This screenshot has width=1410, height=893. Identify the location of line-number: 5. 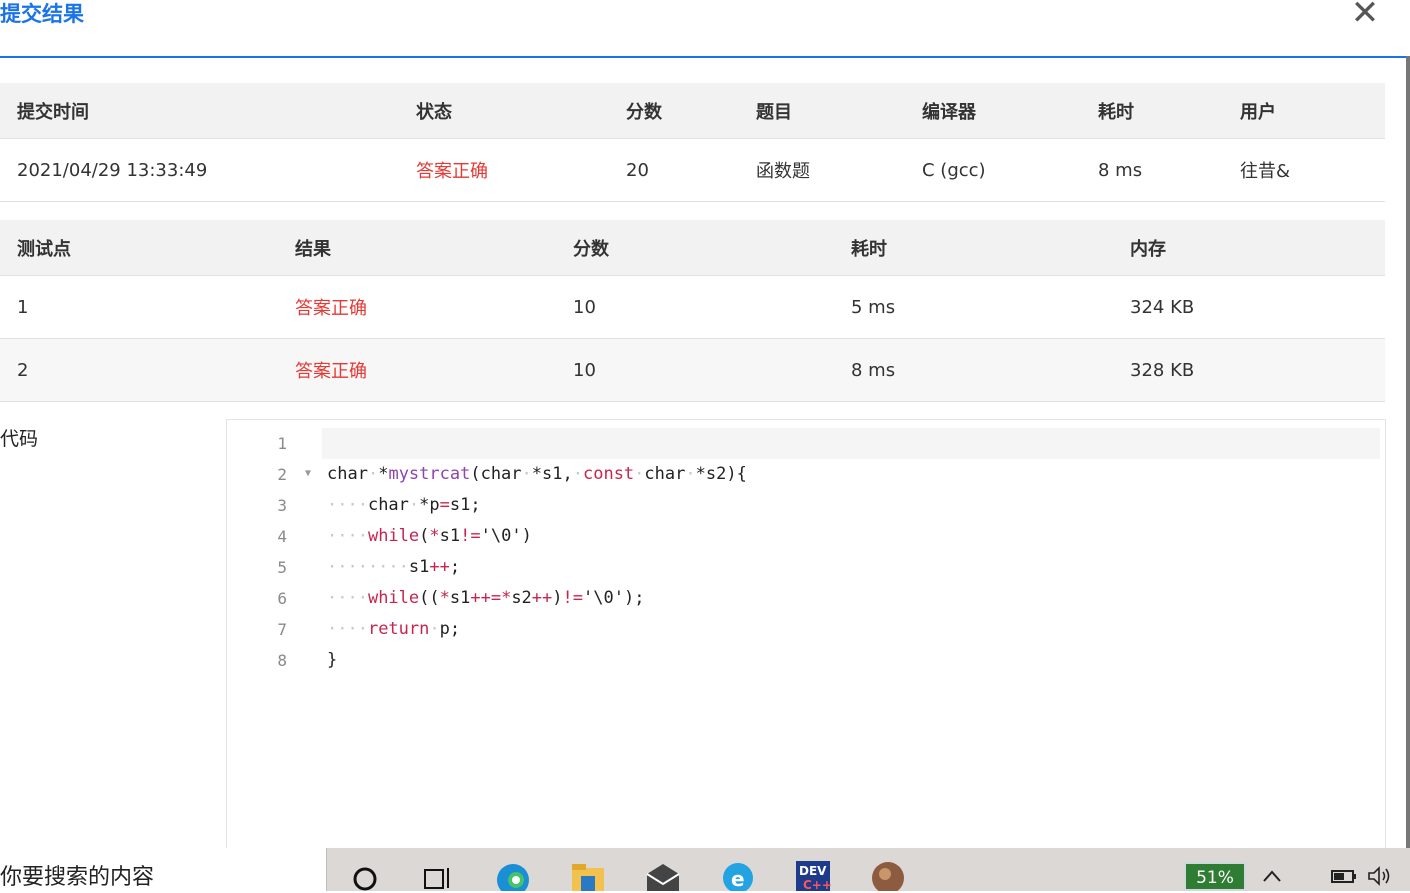
(282, 567).